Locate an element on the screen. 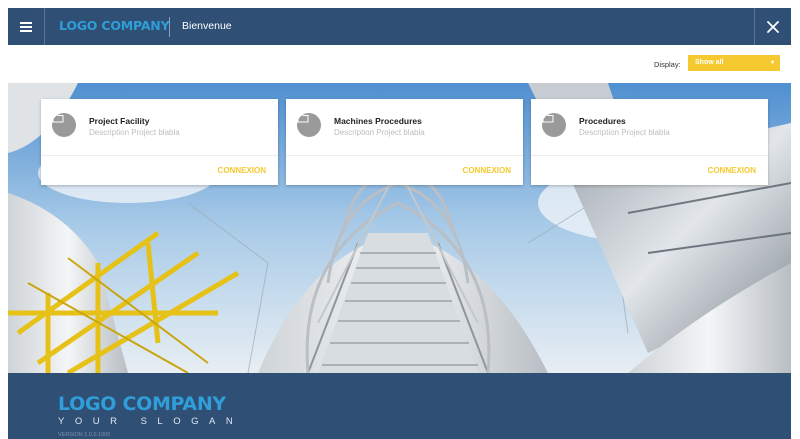  close-icon is located at coordinates (773, 26).